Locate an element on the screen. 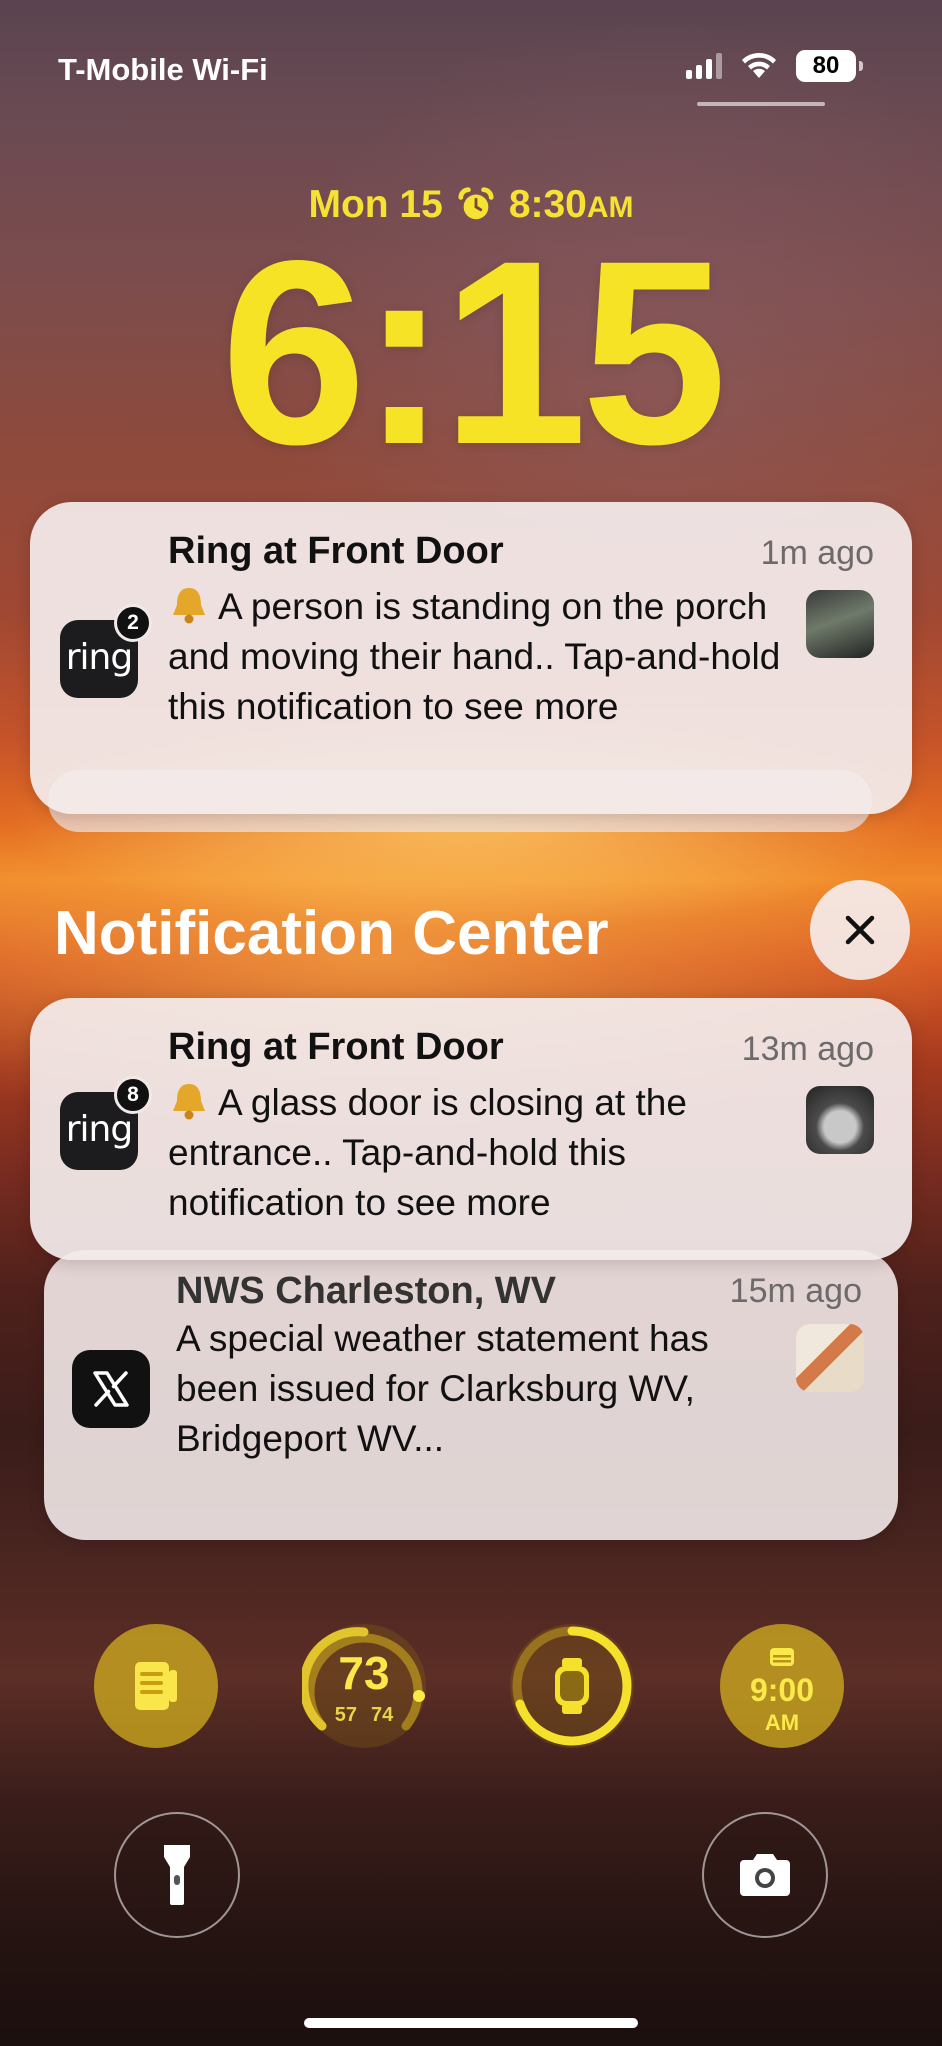 The image size is (942, 2046). close-icon is located at coordinates (860, 930).